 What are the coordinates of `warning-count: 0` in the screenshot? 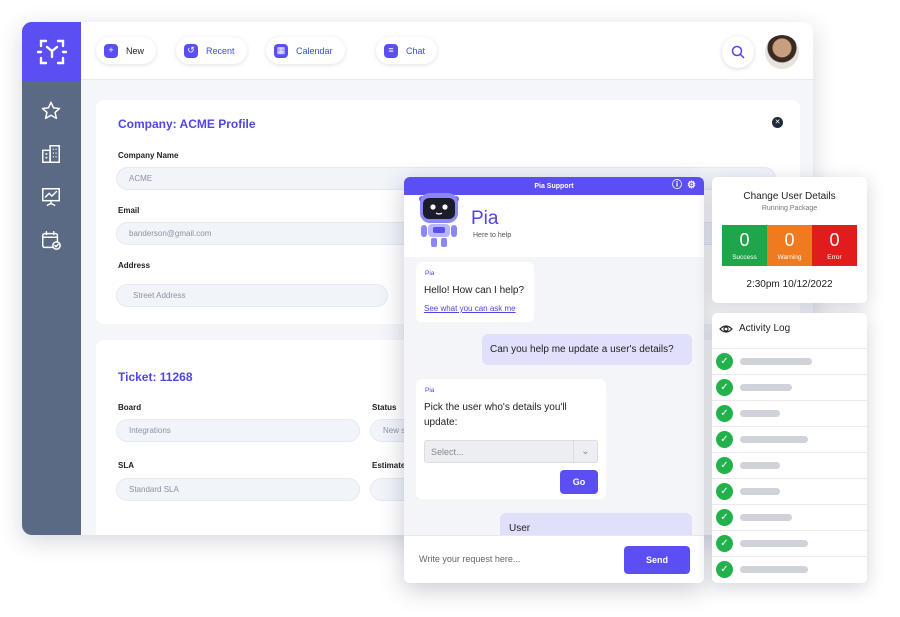 It's located at (789, 240).